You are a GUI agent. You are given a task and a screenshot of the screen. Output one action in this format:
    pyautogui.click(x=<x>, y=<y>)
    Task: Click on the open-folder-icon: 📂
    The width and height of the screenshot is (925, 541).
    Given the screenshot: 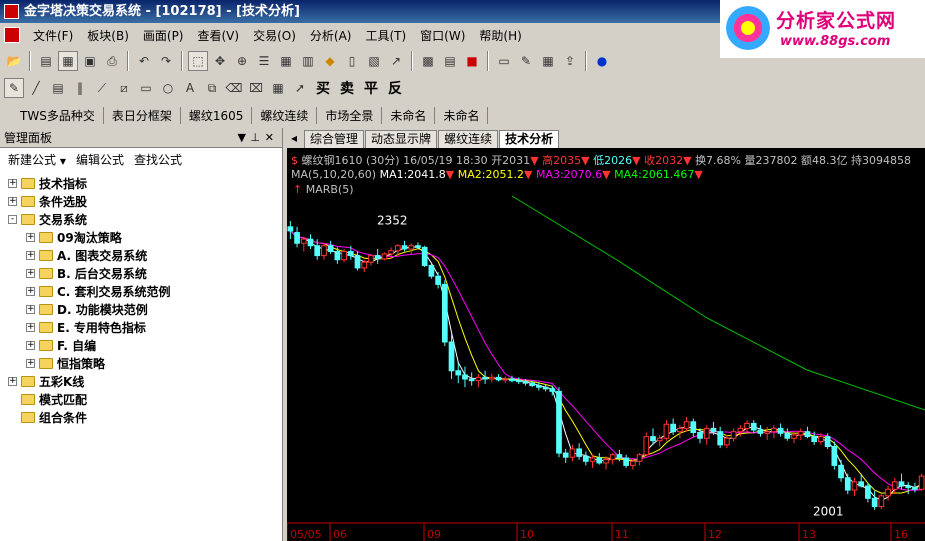 What is the action you would take?
    pyautogui.click(x=14, y=61)
    